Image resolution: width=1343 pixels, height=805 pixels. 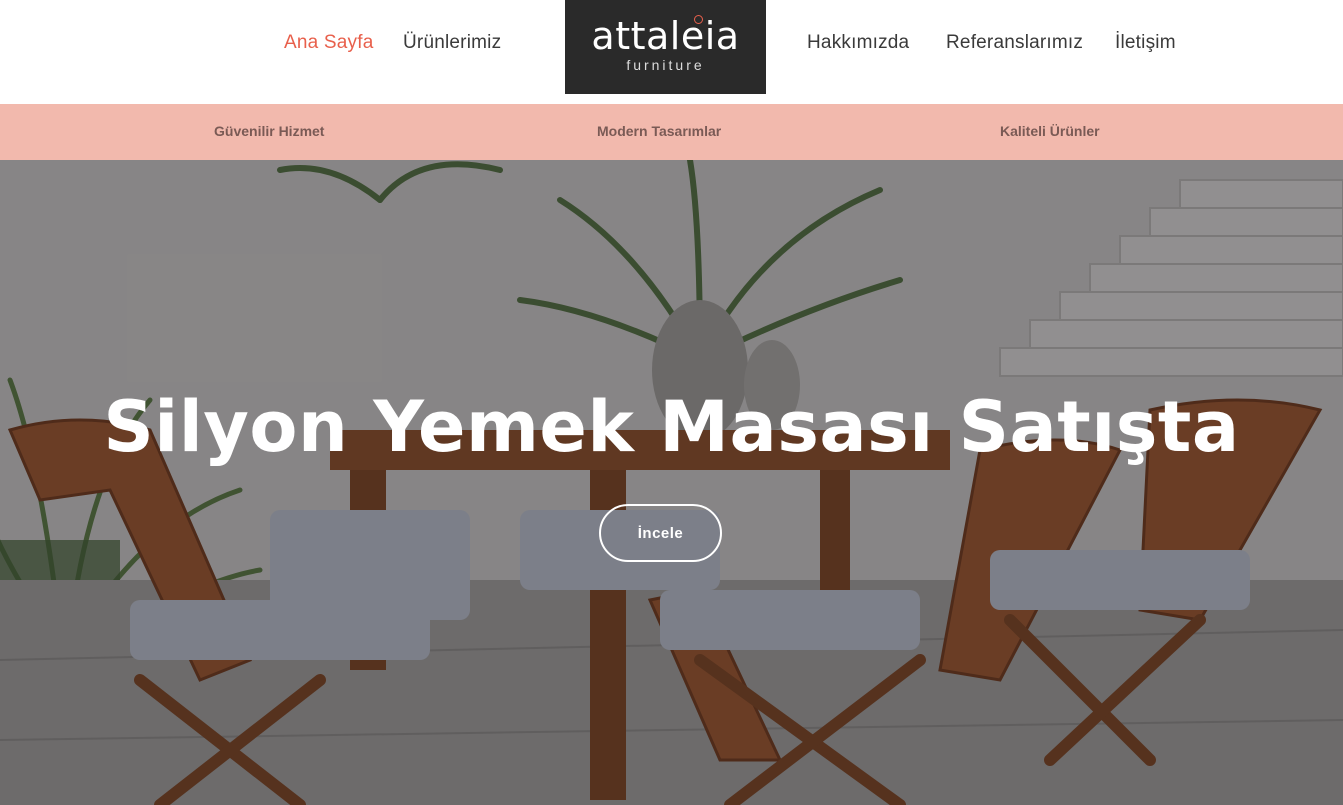 I want to click on nav-references: Referanslarımız, so click(x=1014, y=43).